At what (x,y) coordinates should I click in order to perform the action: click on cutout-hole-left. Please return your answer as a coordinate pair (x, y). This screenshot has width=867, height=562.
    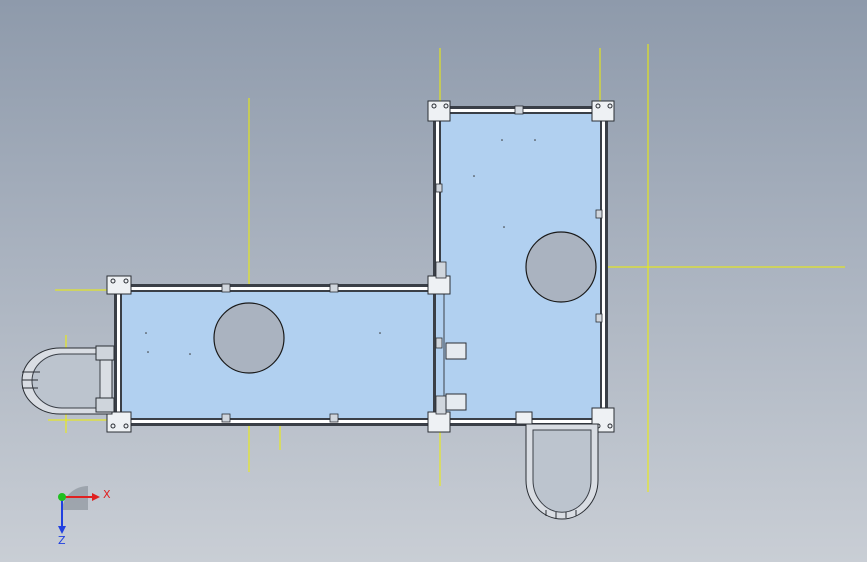
    Looking at the image, I should click on (249, 338).